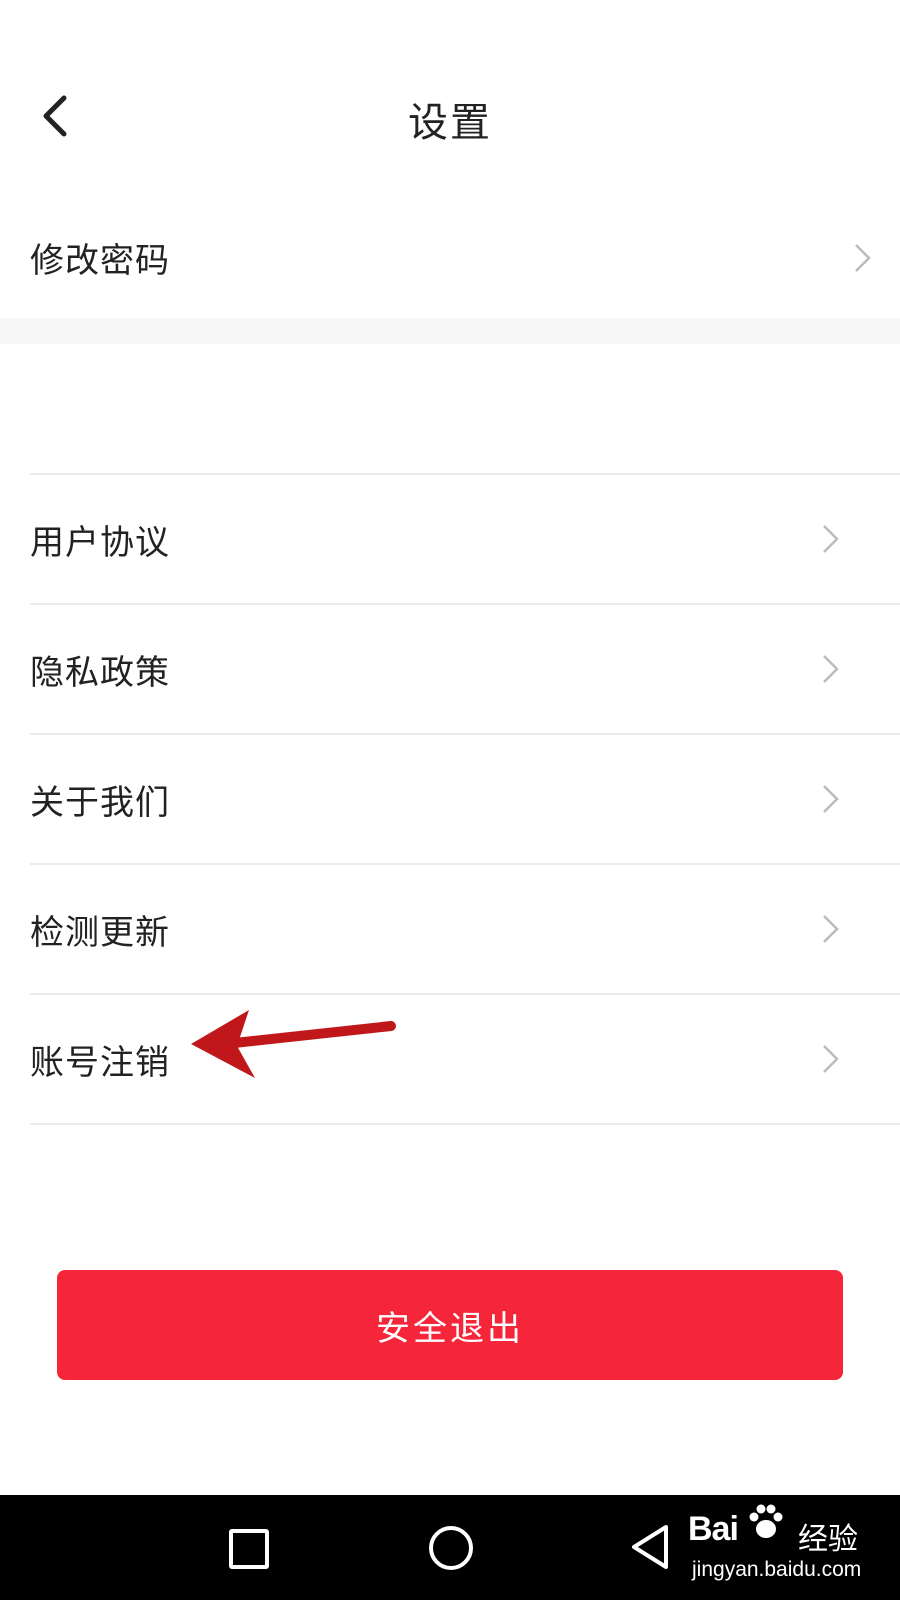 The image size is (900, 1600). Describe the element at coordinates (451, 1548) in the screenshot. I see `home-circle-icon` at that location.